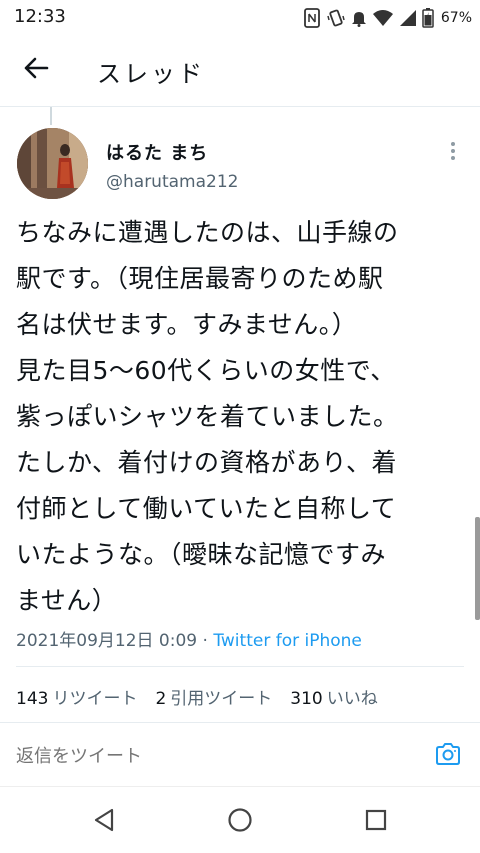 Image resolution: width=480 pixels, height=853 pixels. What do you see at coordinates (172, 182) in the screenshot?
I see `author-handle: @harutama212` at bounding box center [172, 182].